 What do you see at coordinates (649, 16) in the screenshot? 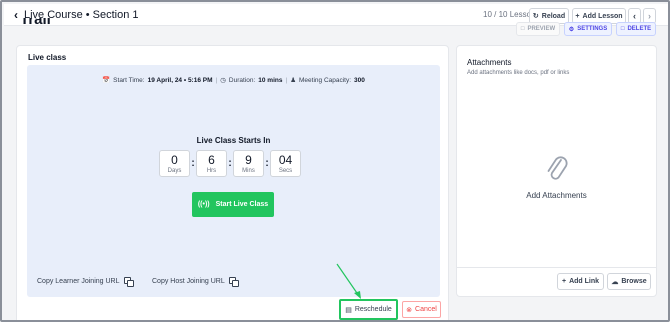
I see `chevron-right-icon: ›` at bounding box center [649, 16].